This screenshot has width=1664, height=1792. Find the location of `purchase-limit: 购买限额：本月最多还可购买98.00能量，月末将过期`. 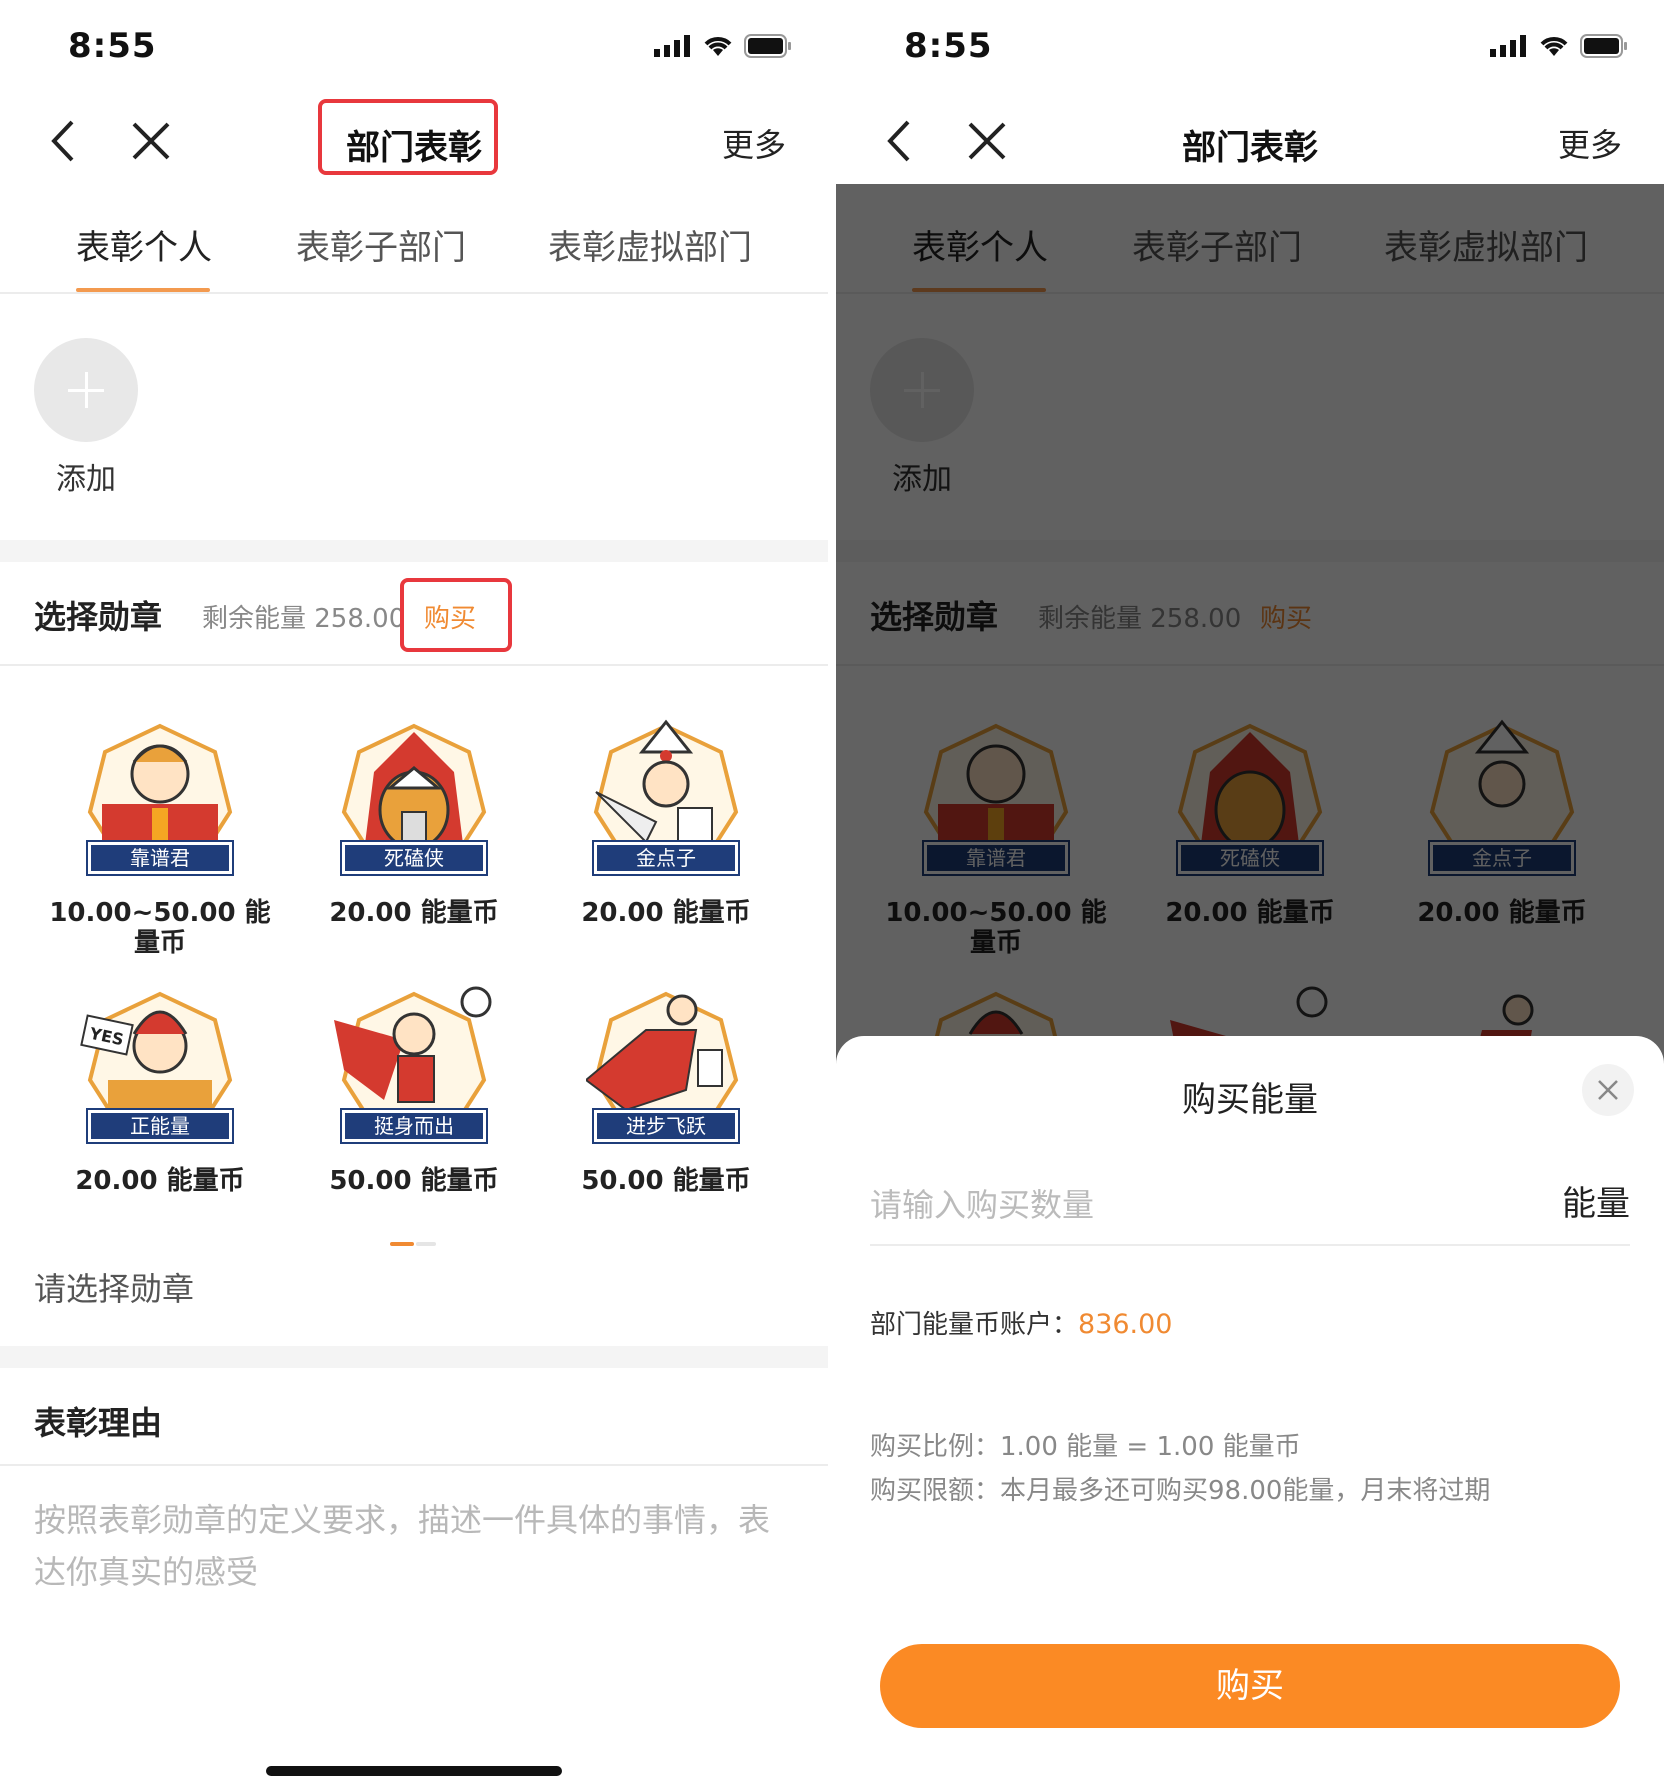

purchase-limit: 购买限额：本月最多还可购买98.00能量，月末将过期 is located at coordinates (1180, 1491).